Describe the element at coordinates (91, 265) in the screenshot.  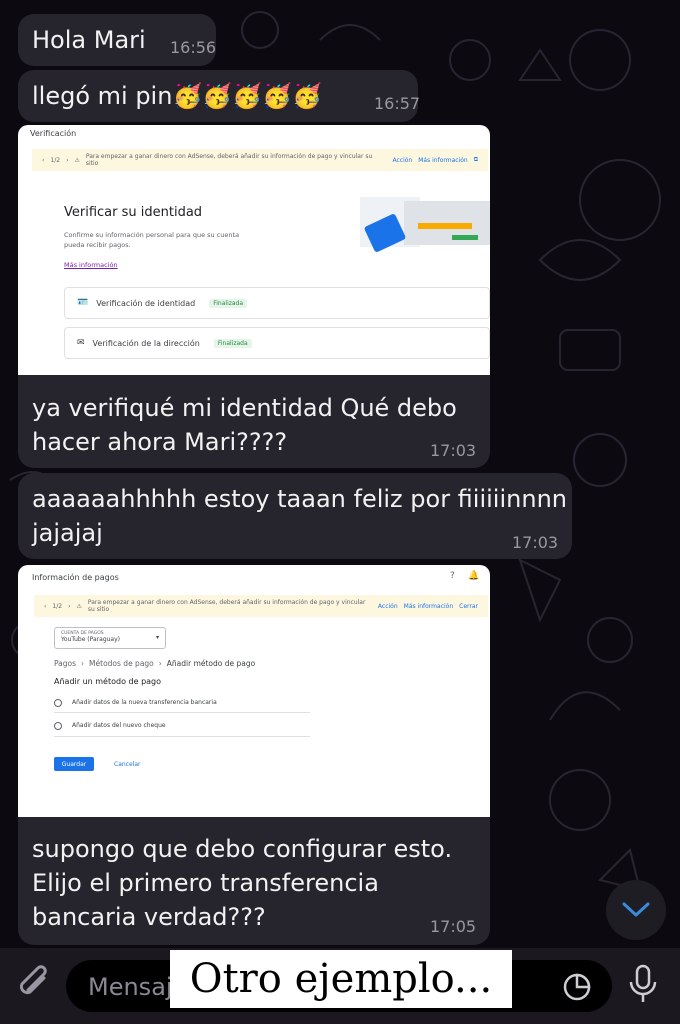
I see `more-info-link: Más información` at that location.